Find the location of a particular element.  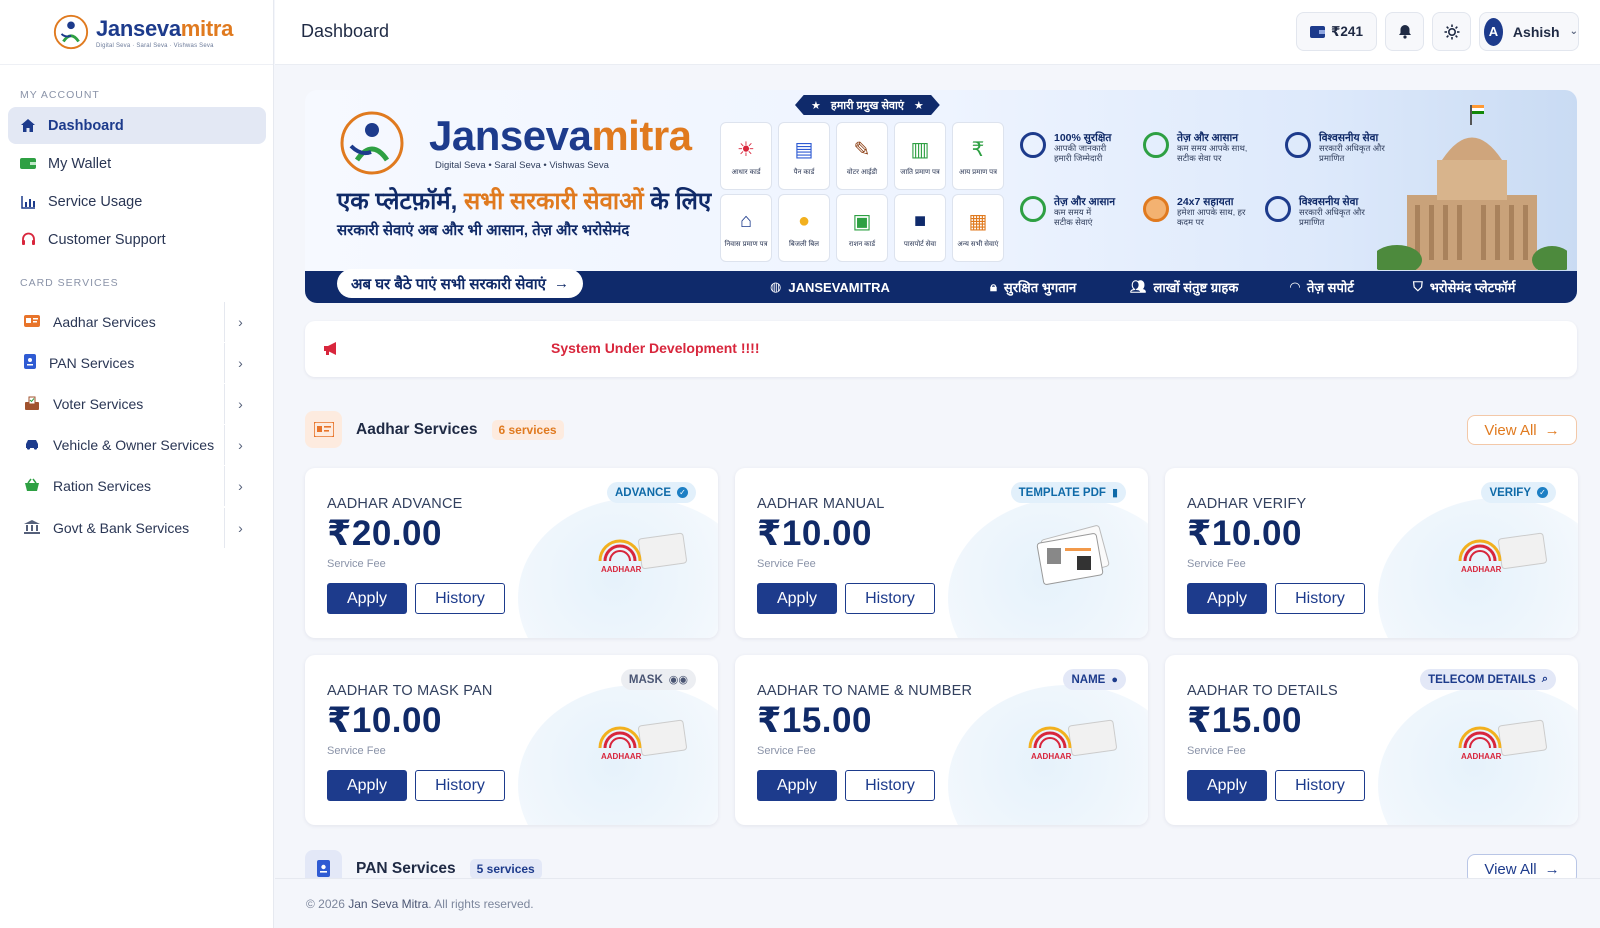

banner-tile-aadhar: ☀ आधार कार्ड is located at coordinates (746, 156).